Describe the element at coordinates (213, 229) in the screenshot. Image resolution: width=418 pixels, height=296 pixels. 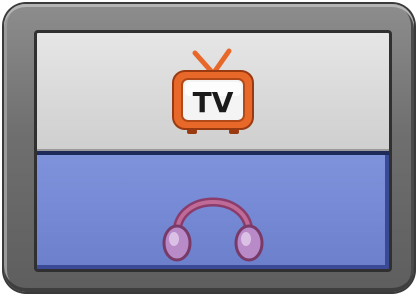
I see `headphones-icon` at that location.